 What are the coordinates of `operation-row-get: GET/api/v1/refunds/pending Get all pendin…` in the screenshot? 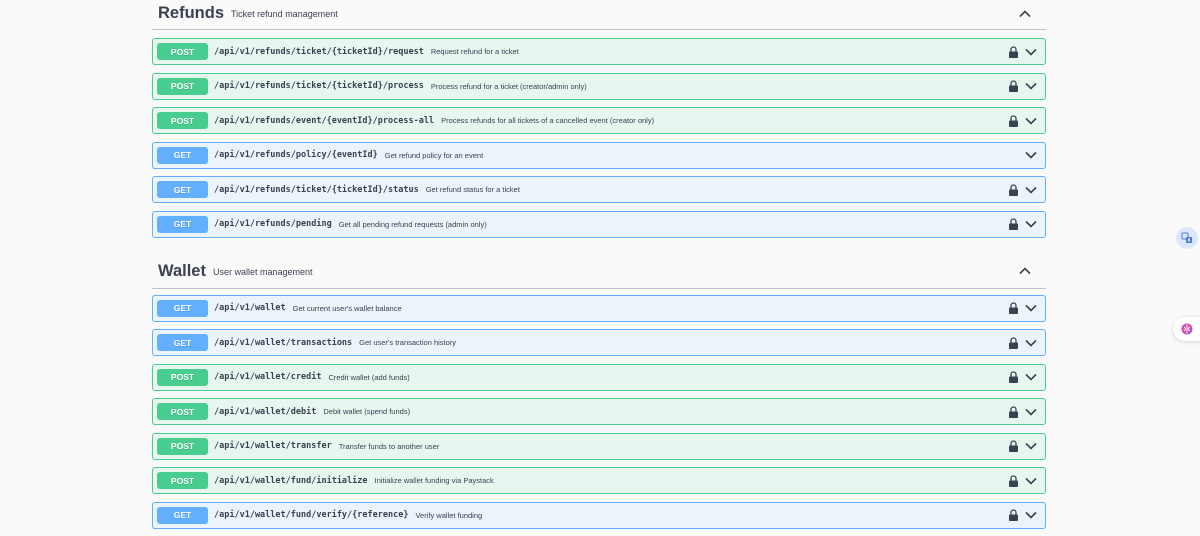 It's located at (599, 224).